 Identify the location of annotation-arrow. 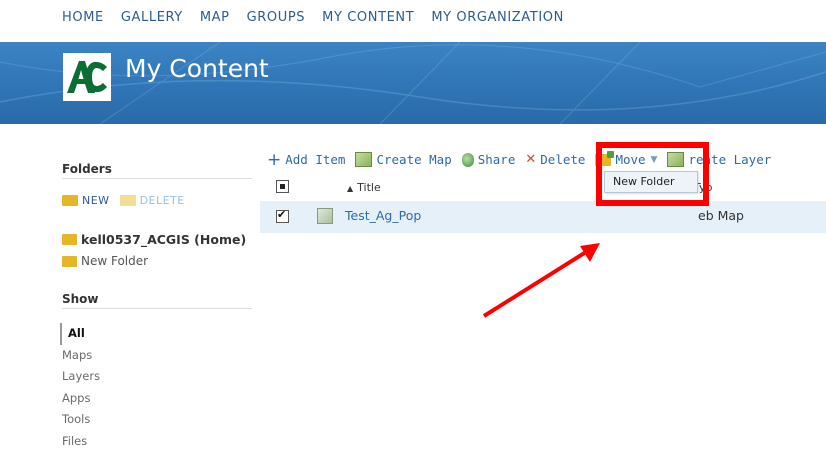
(541, 280).